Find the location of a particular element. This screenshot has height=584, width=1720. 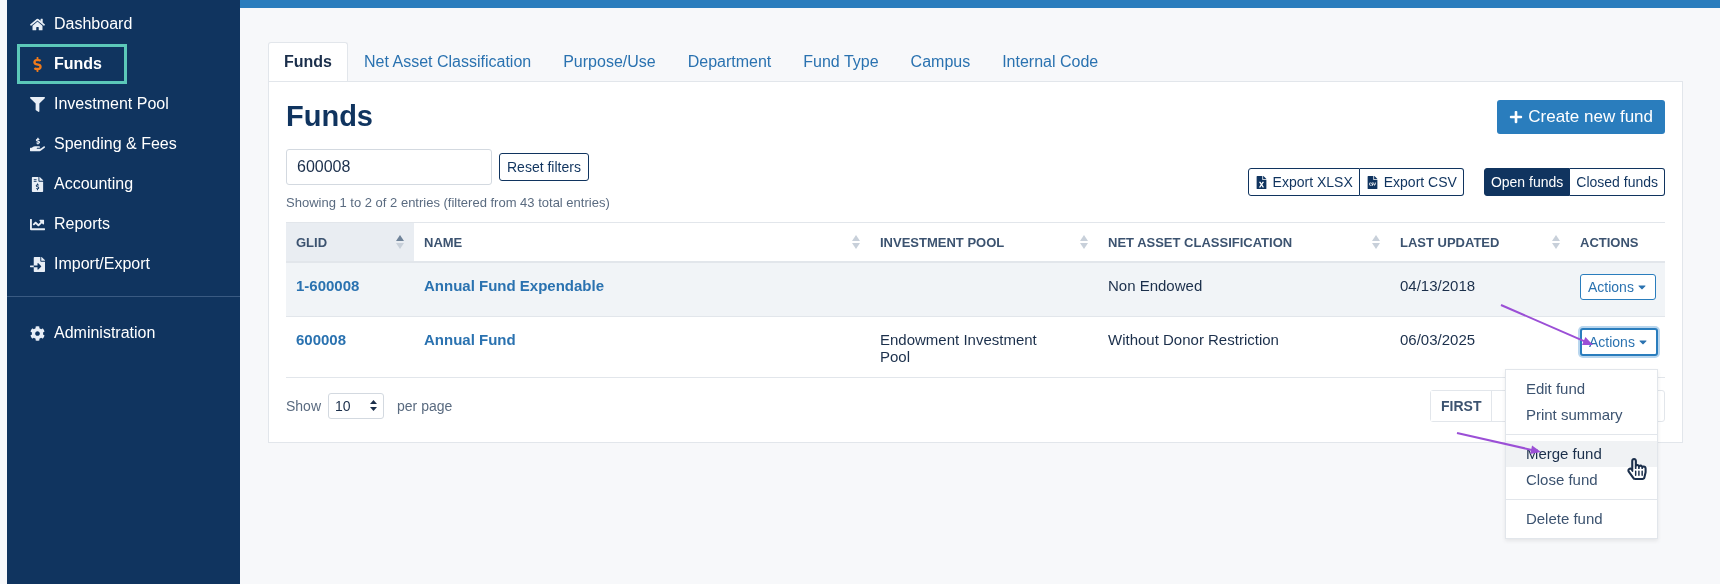

column-header: LAST UPDATED is located at coordinates (1480, 242).